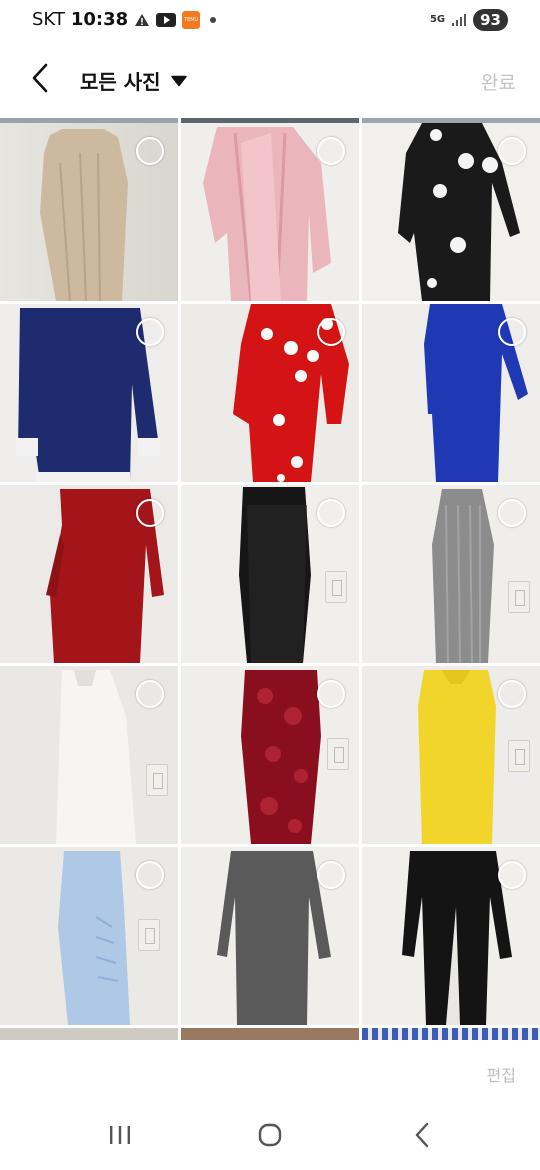 The image size is (540, 1170). Describe the element at coordinates (270, 22) in the screenshot. I see `status-bar: SKT 10:38 TEMU 5G 93` at that location.